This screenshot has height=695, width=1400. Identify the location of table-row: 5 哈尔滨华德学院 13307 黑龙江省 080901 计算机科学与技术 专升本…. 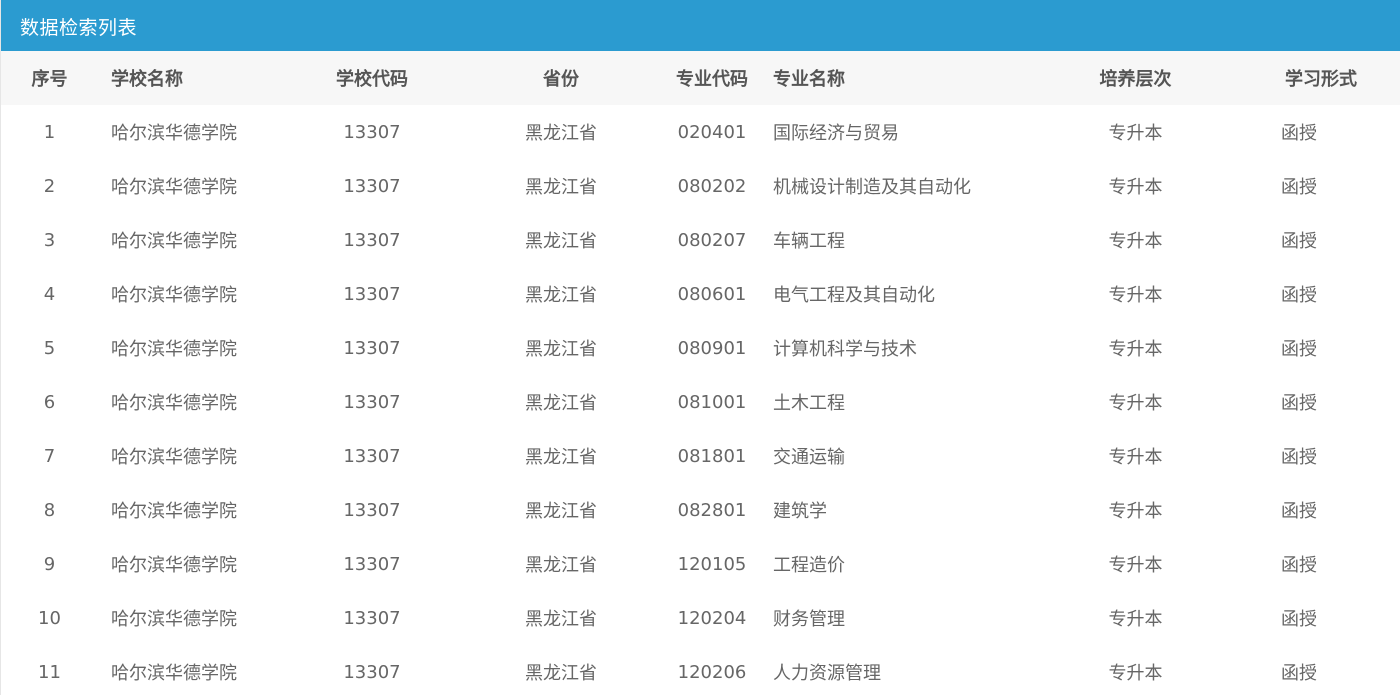
(700, 348).